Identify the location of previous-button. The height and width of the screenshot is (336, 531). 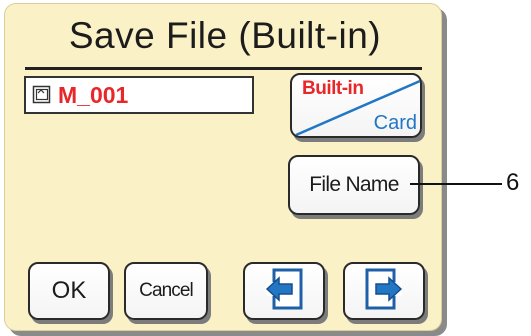
(284, 291).